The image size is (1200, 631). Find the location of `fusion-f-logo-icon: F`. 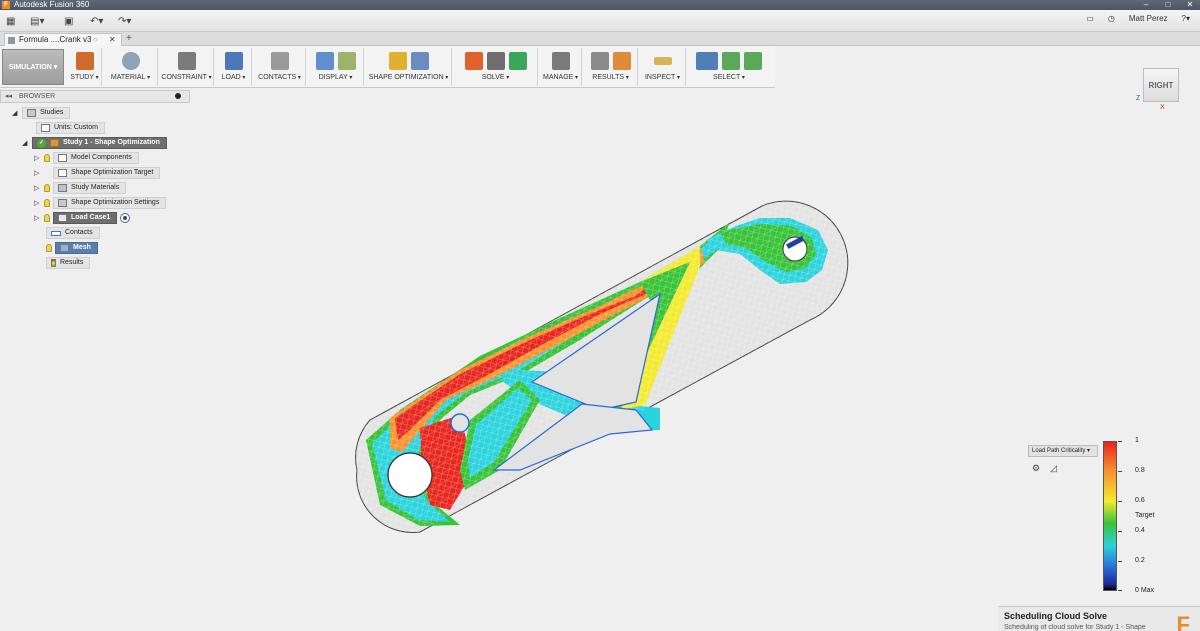

fusion-f-logo-icon: F is located at coordinates (1183, 621).